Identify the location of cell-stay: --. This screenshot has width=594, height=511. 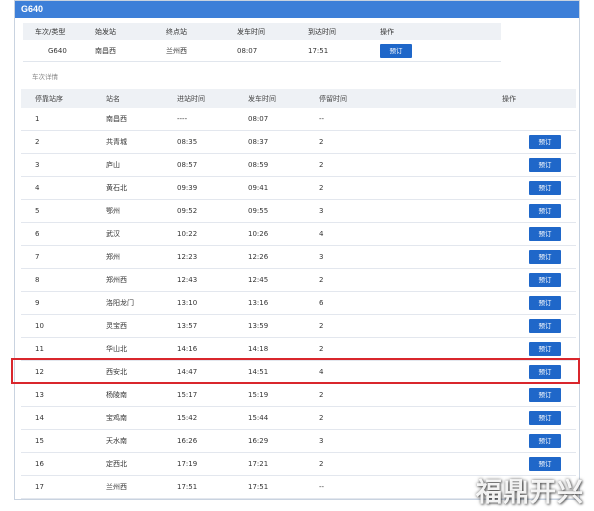
(322, 119).